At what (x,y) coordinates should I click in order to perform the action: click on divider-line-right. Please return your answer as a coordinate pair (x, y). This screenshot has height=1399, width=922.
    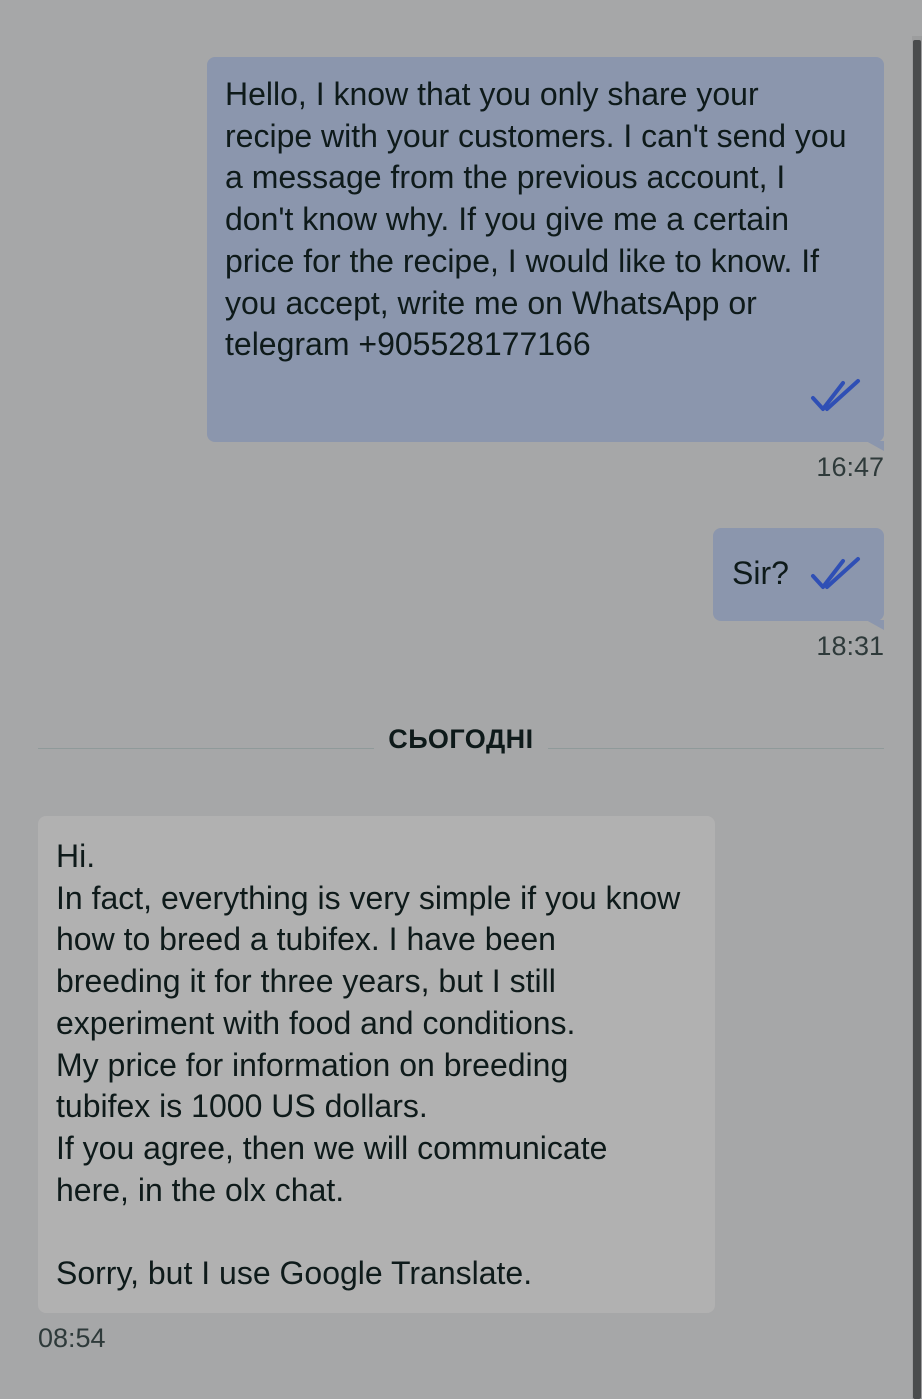
    Looking at the image, I should click on (716, 748).